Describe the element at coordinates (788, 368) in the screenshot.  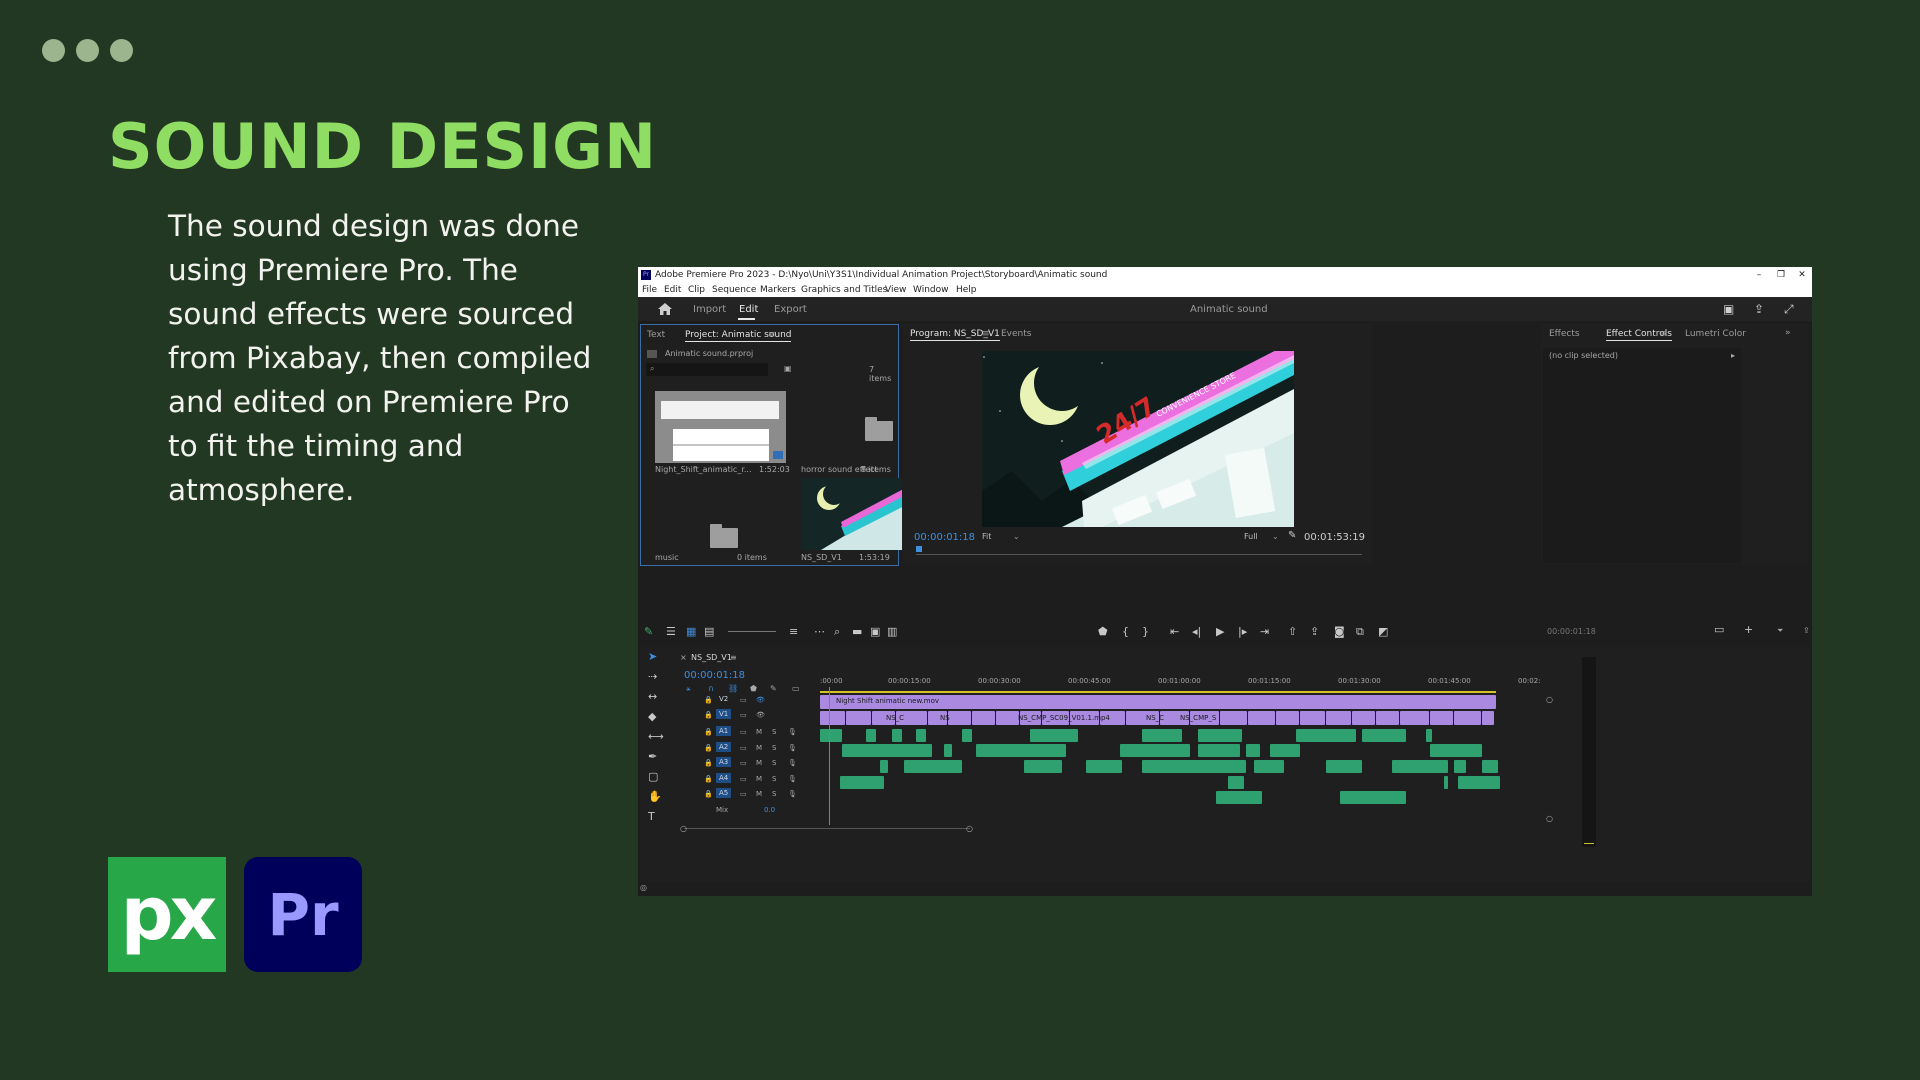
I see `new-bin-icon: ▣` at that location.